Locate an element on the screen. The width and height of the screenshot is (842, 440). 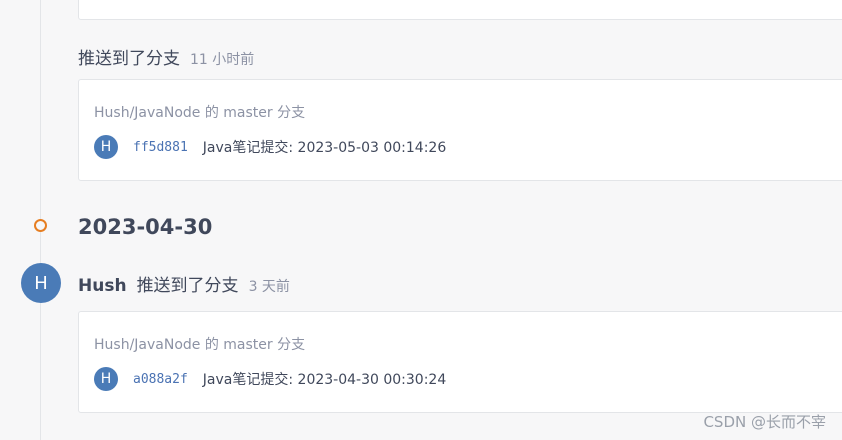
event-time: 11 小时前 is located at coordinates (222, 60).